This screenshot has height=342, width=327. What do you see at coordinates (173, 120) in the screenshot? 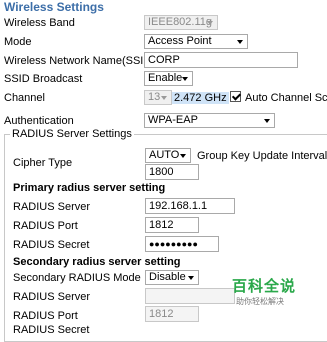
I see `authentication-value: WPA-EAP` at bounding box center [173, 120].